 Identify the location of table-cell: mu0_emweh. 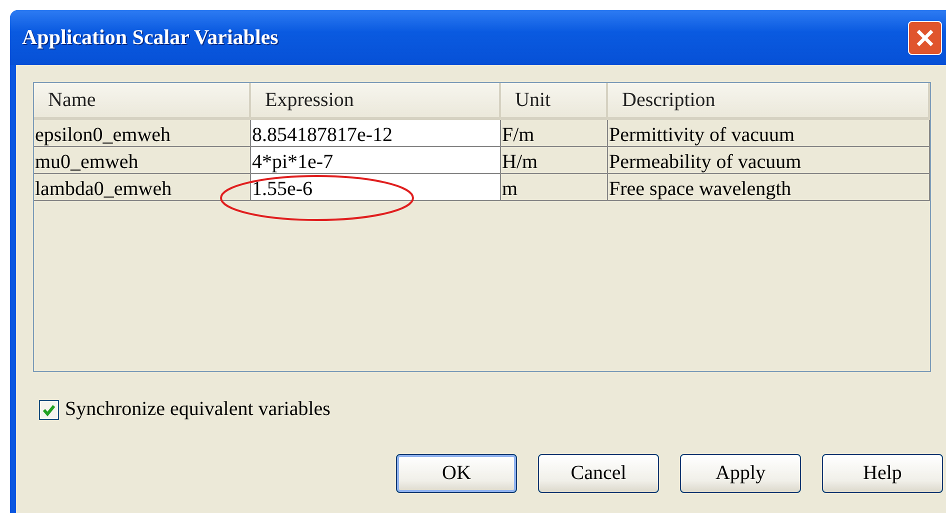
(142, 160).